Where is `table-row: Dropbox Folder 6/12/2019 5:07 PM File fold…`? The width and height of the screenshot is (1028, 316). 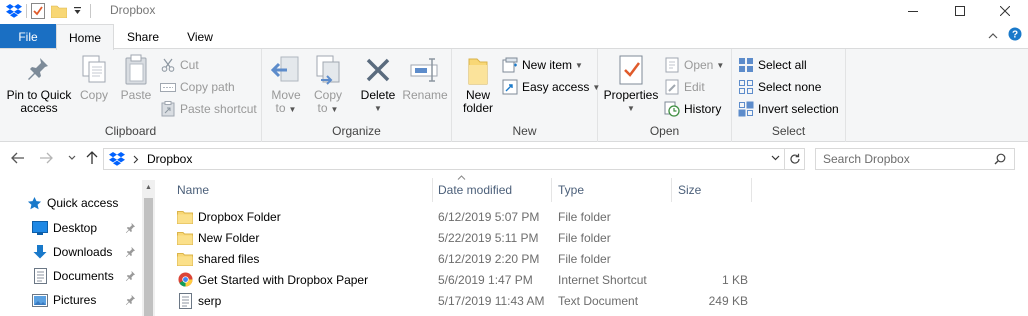 table-row: Dropbox Folder 6/12/2019 5:07 PM File fold… is located at coordinates (470, 216).